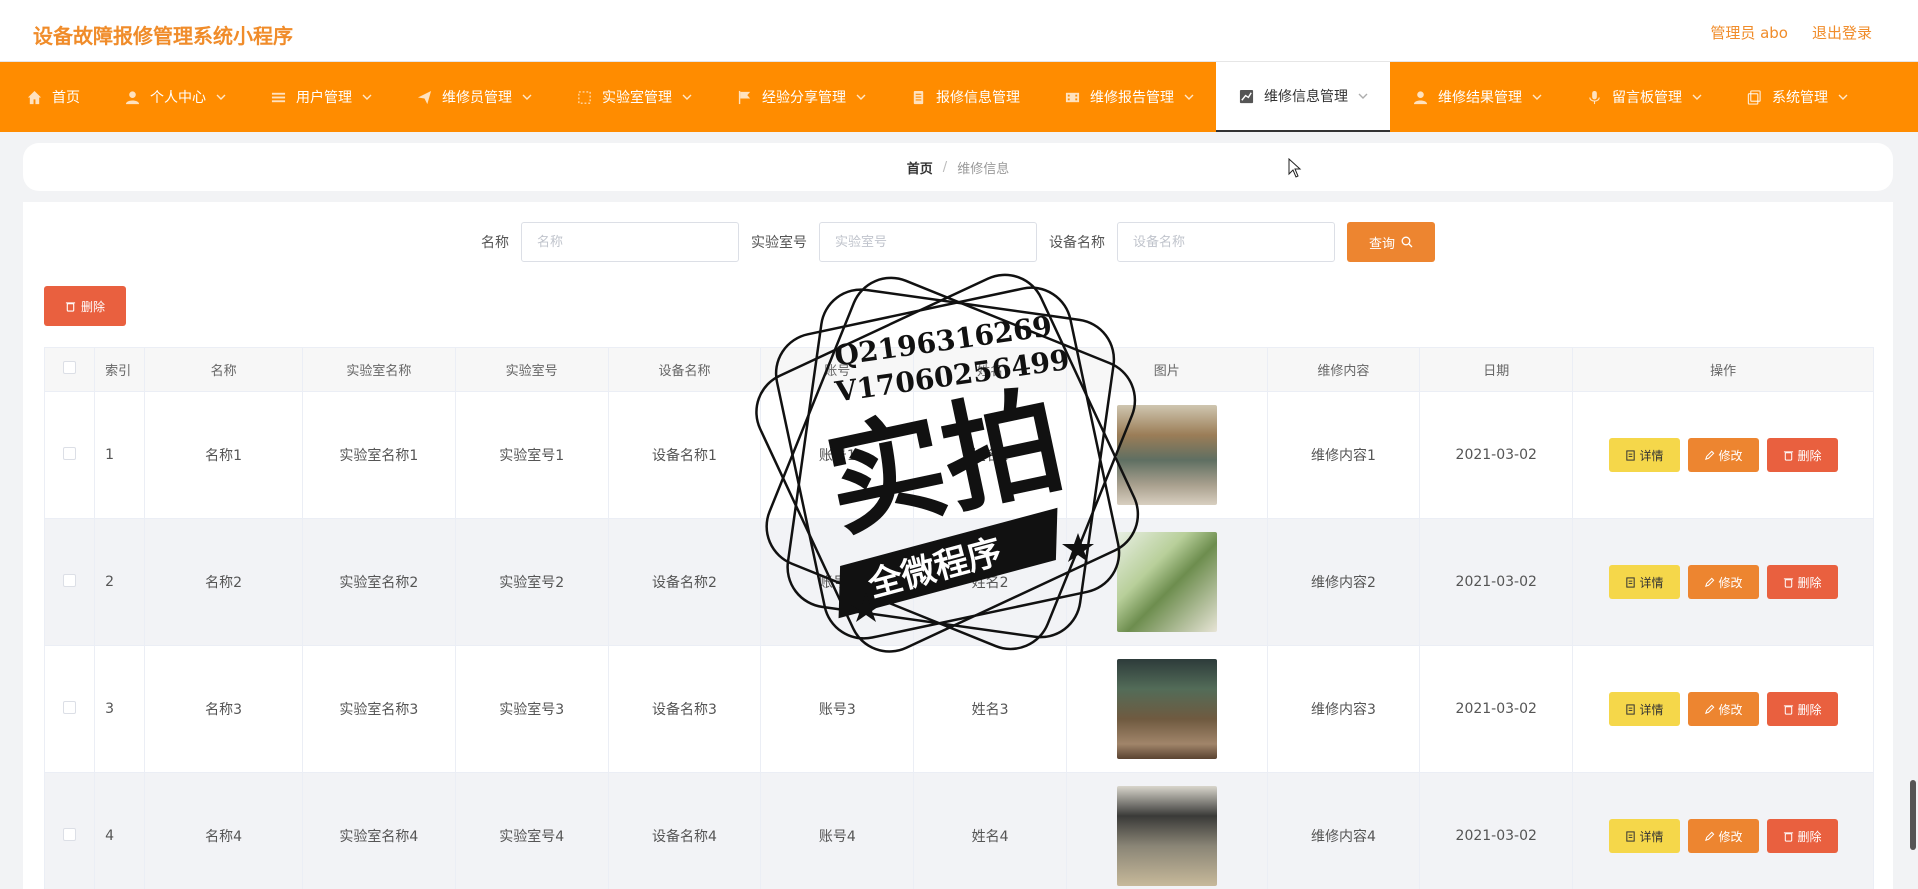  I want to click on current-user: 管理员 abo, so click(1749, 32).